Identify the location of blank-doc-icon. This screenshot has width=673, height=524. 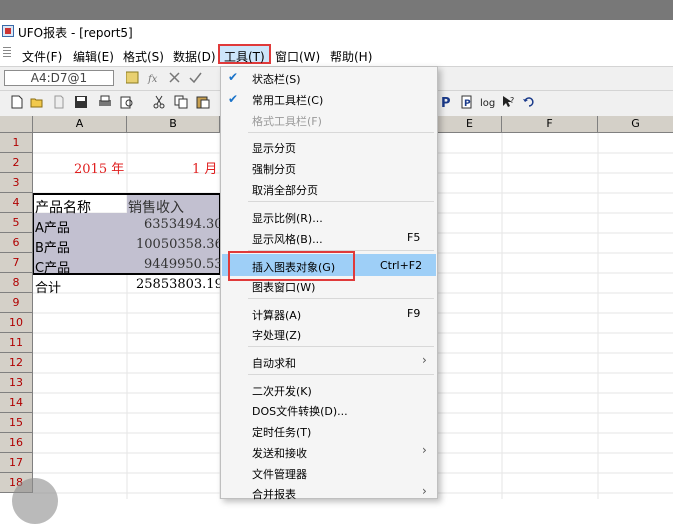
(59, 102).